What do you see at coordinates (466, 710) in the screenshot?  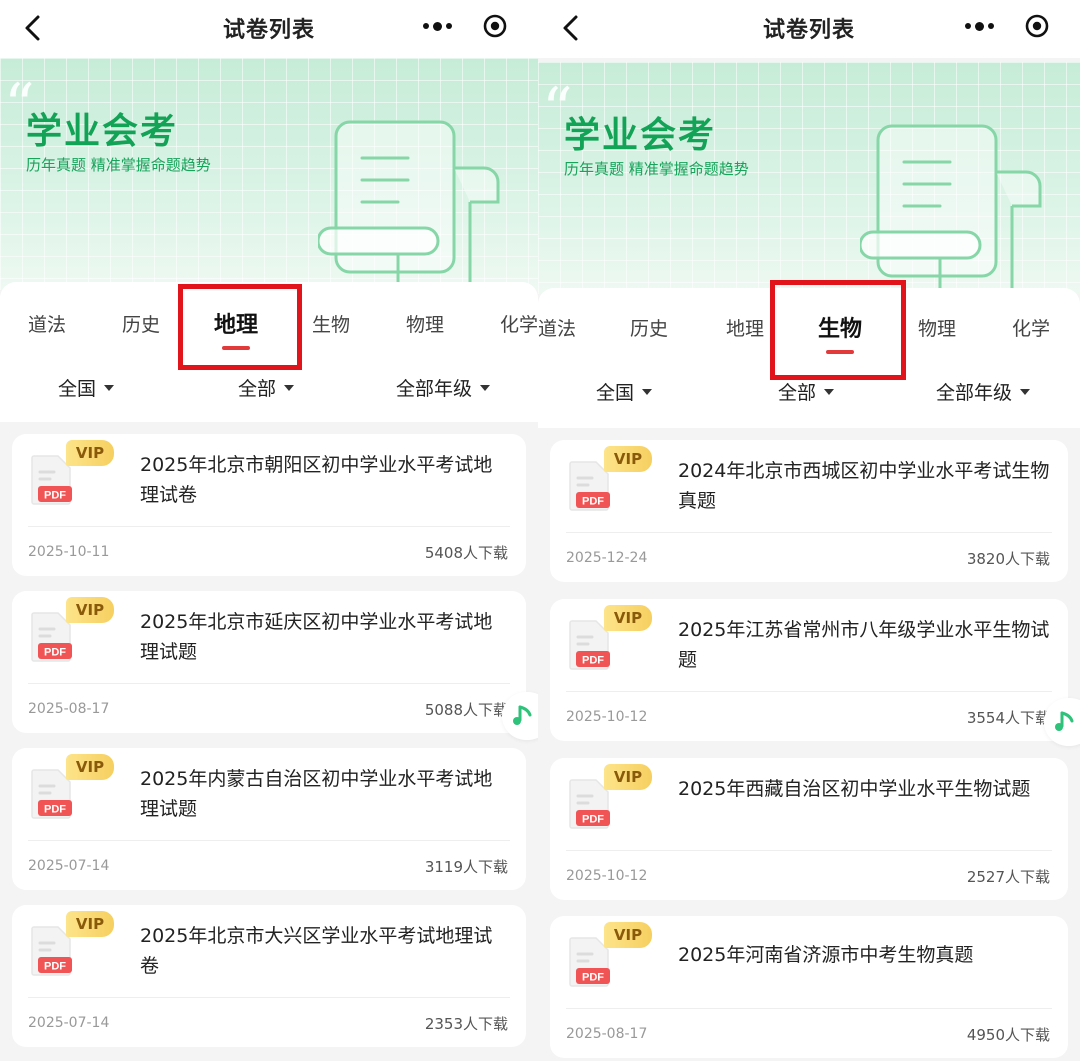 I see `download-count: 5088人下载` at bounding box center [466, 710].